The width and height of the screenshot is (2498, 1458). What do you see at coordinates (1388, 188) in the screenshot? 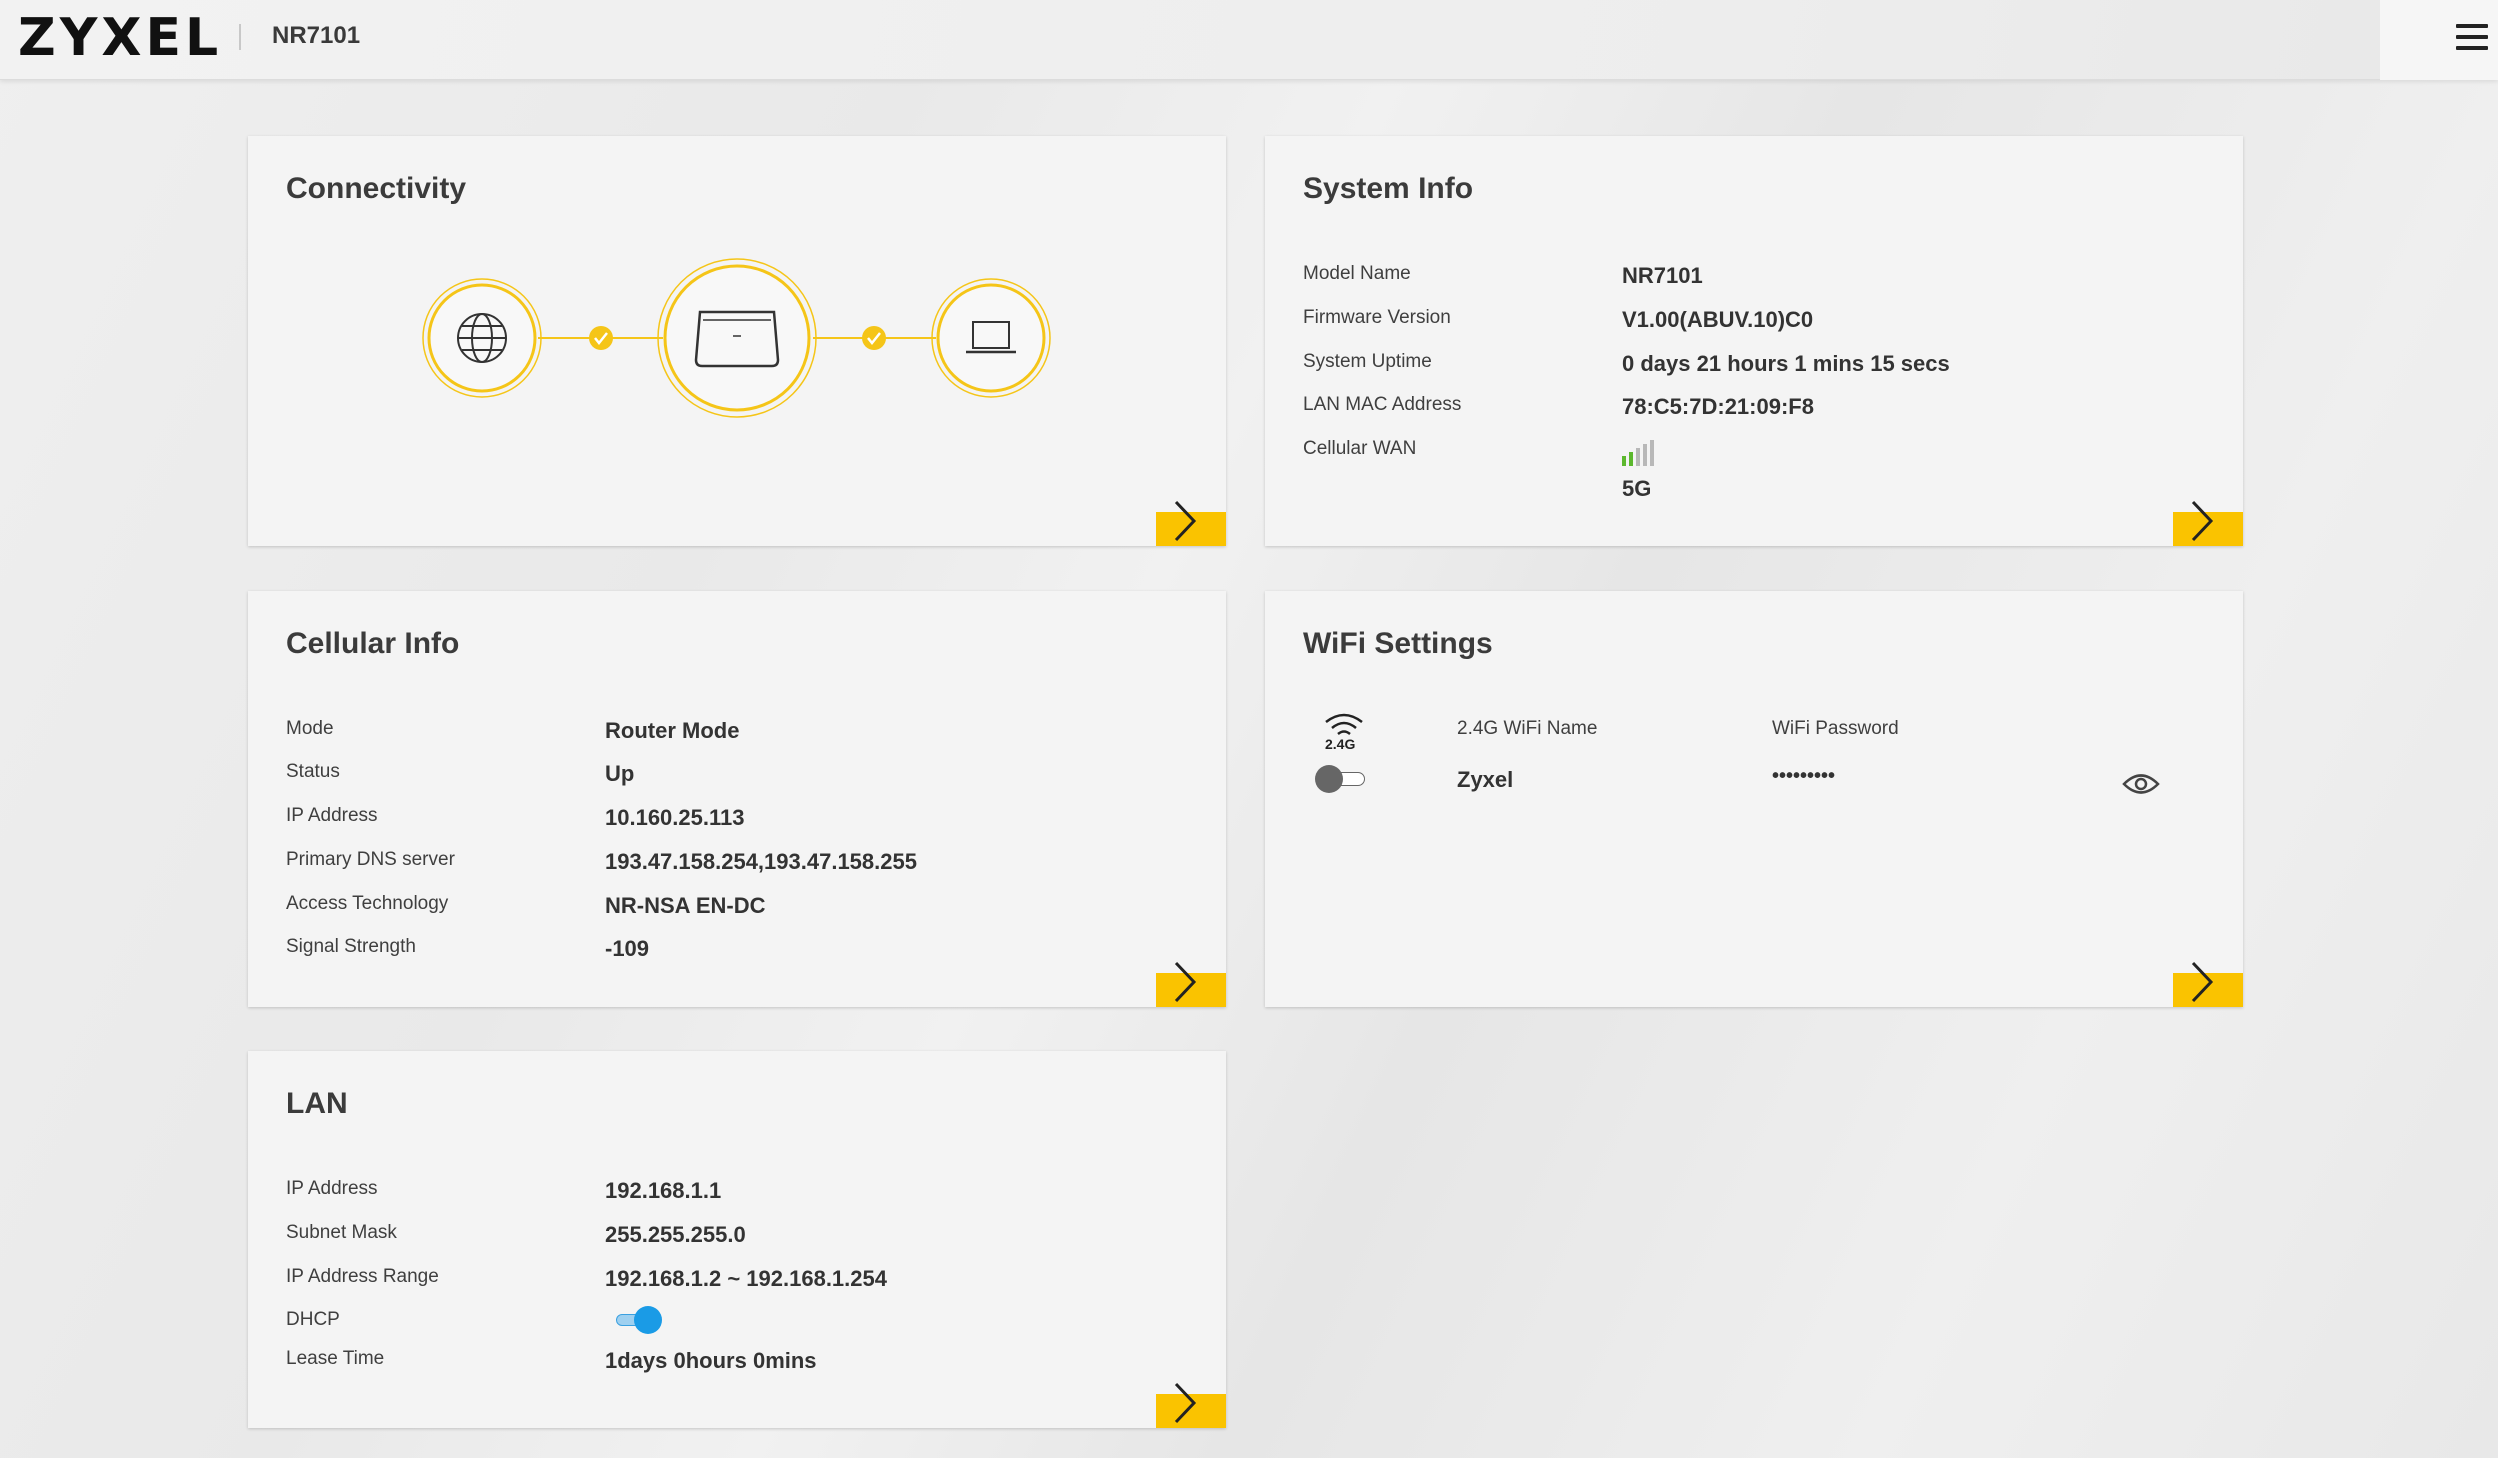
I see `system-info-title: System Info` at bounding box center [1388, 188].